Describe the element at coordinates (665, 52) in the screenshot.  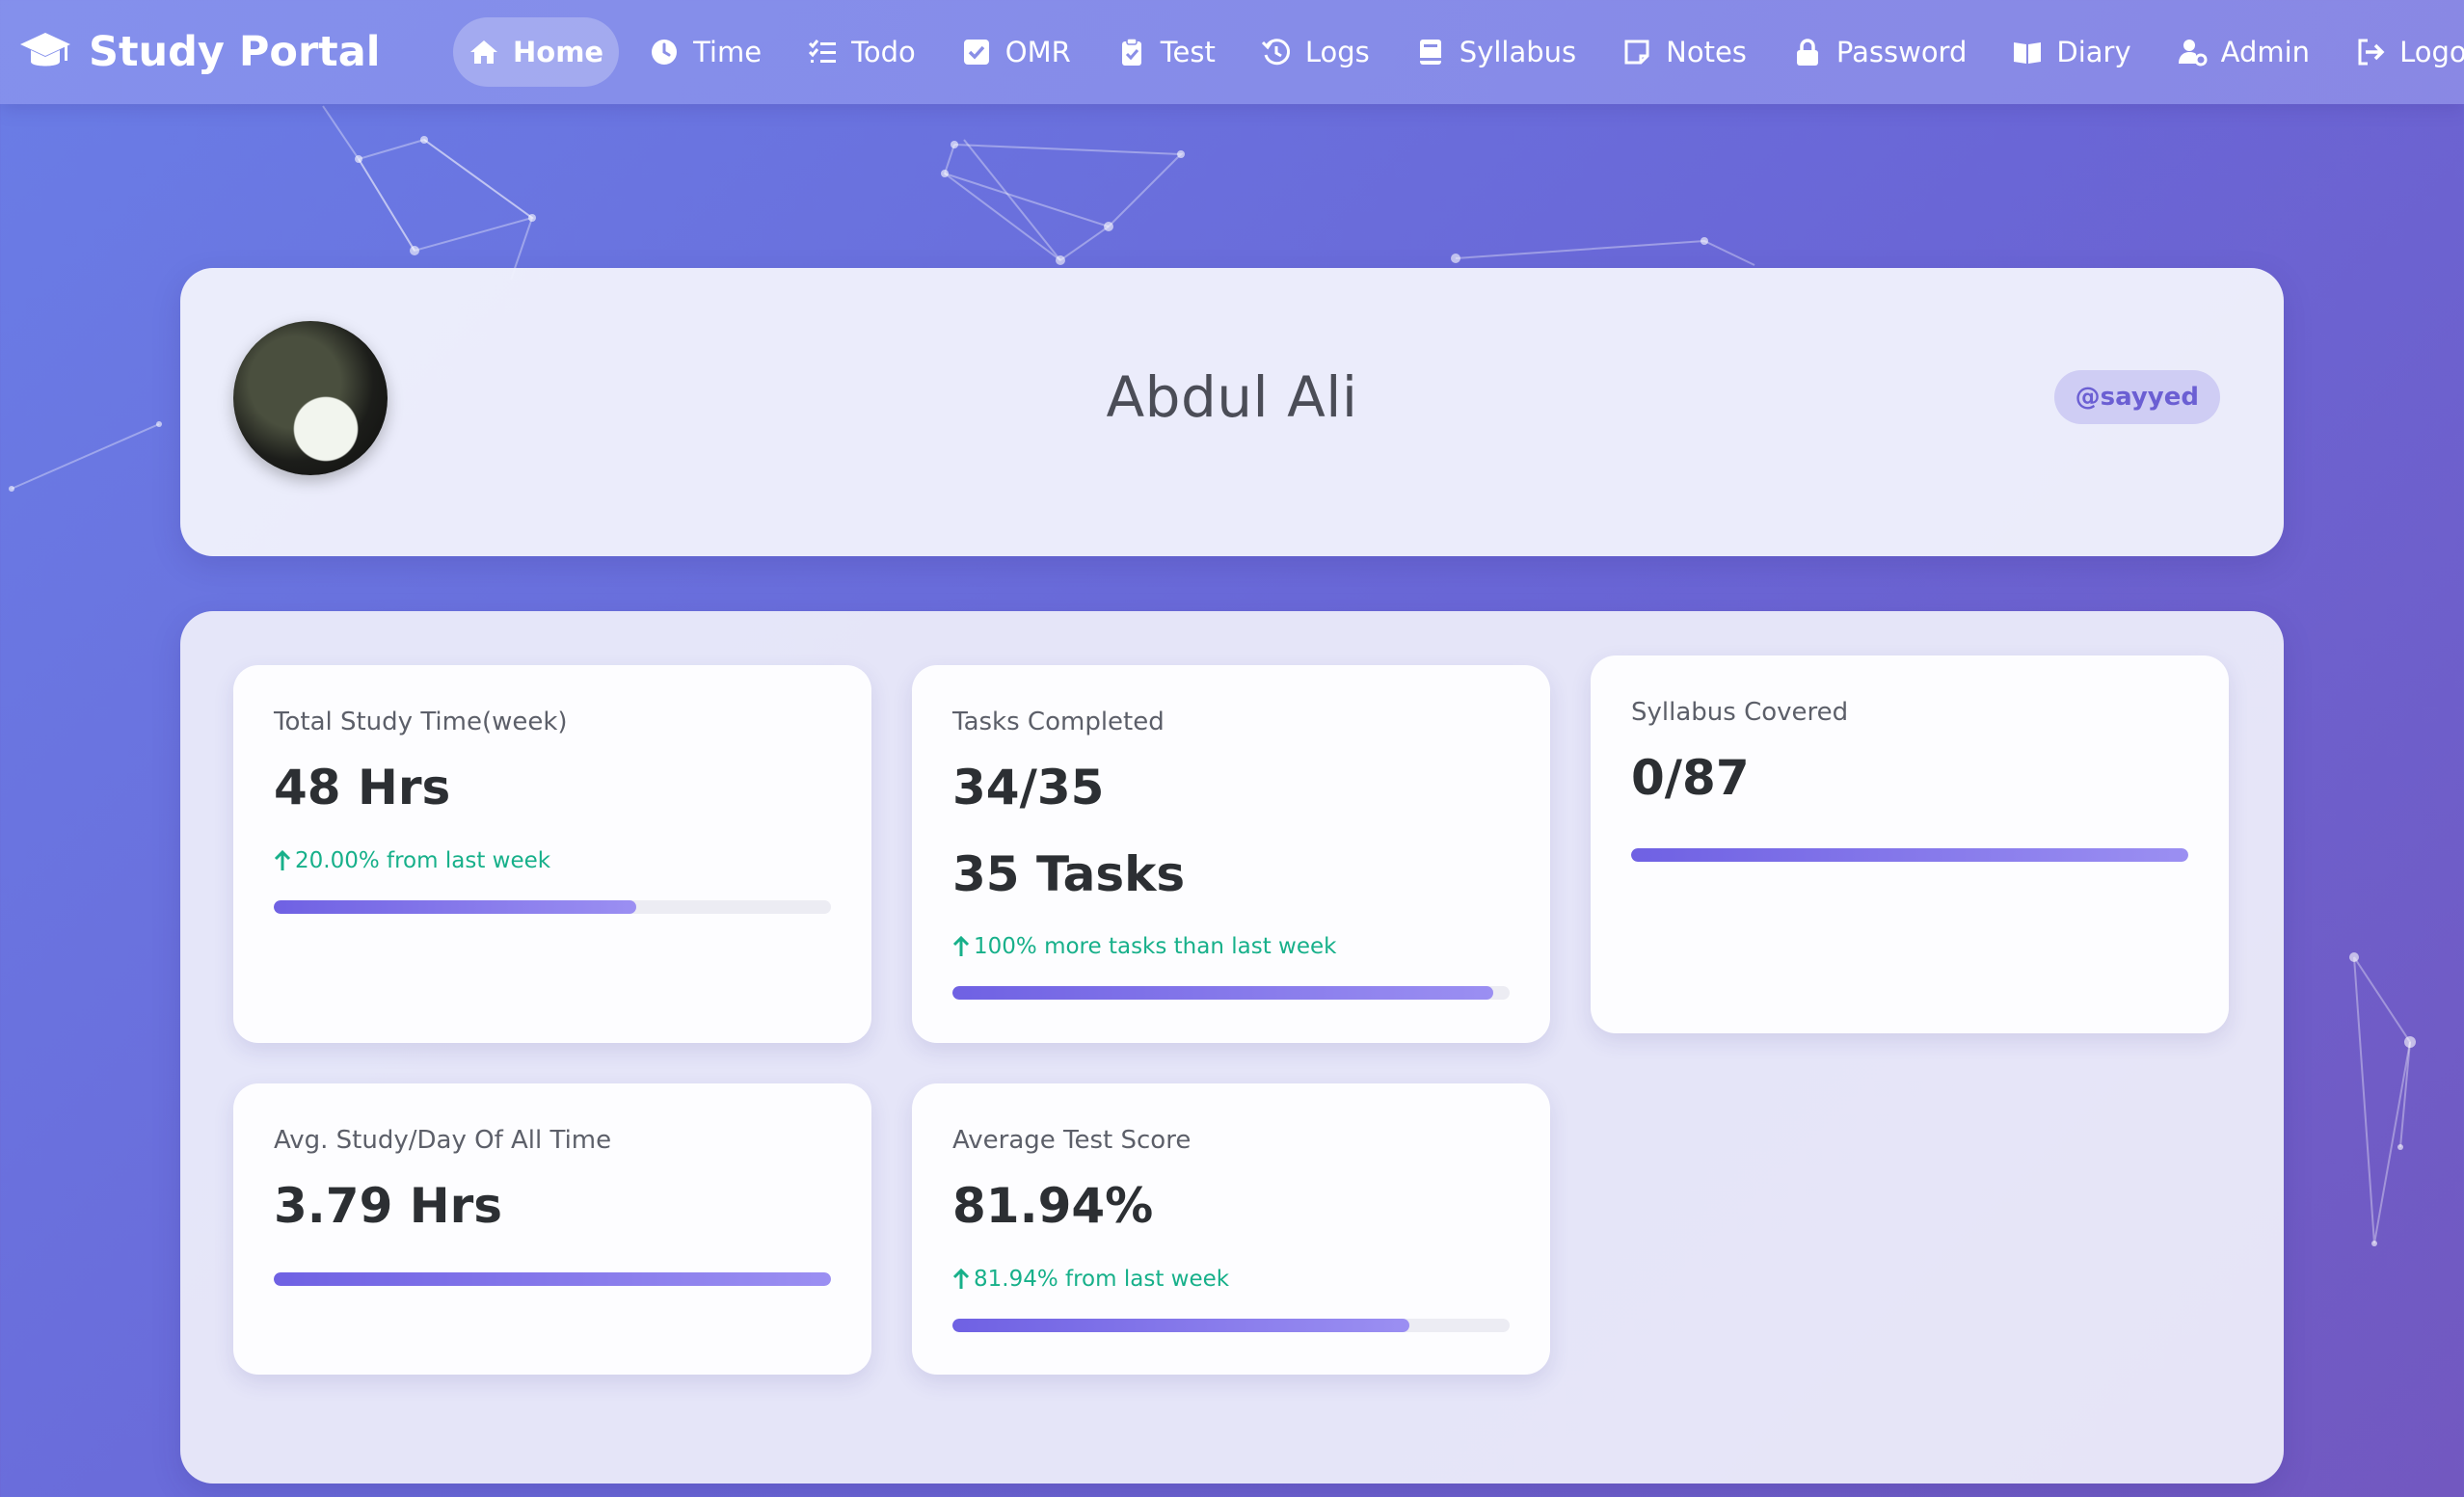
I see `clock-icon` at that location.